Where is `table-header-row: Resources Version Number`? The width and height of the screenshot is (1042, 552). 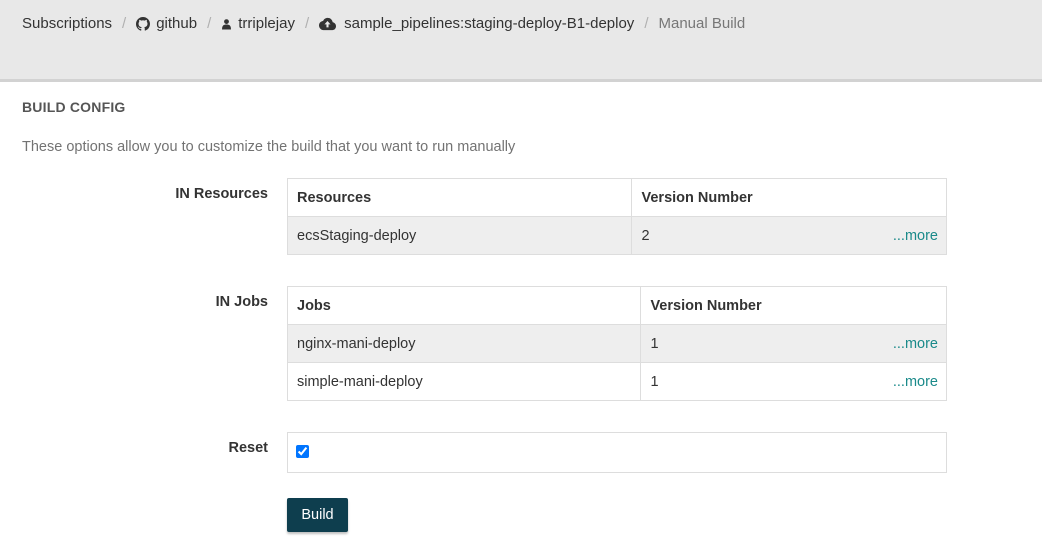
table-header-row: Resources Version Number is located at coordinates (616, 197).